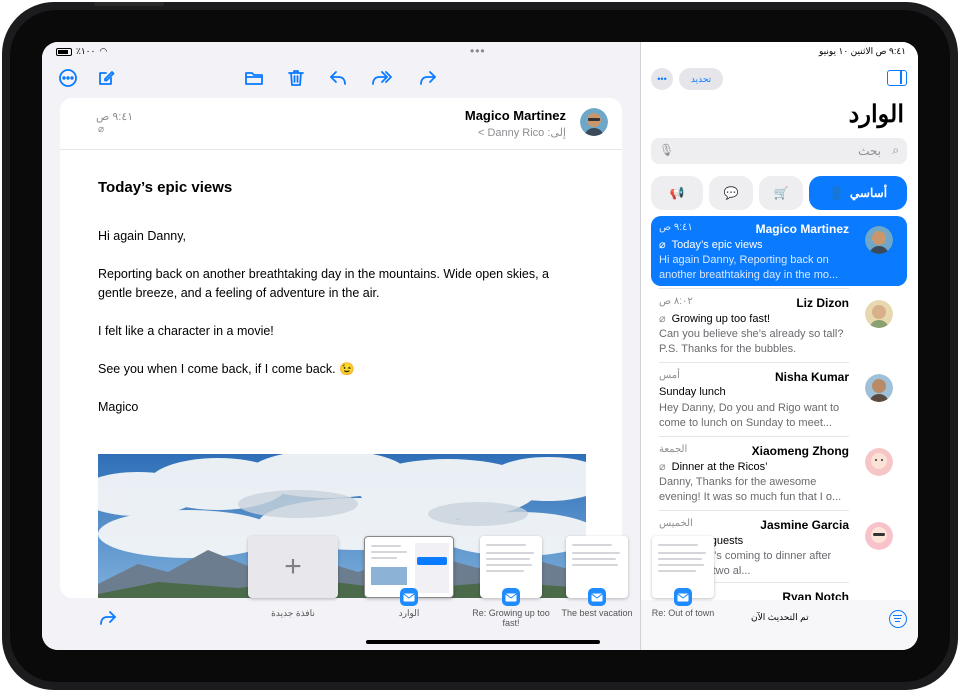  Describe the element at coordinates (676, 301) in the screenshot. I see `list-item-date: ٨:٠٢ ص` at that location.